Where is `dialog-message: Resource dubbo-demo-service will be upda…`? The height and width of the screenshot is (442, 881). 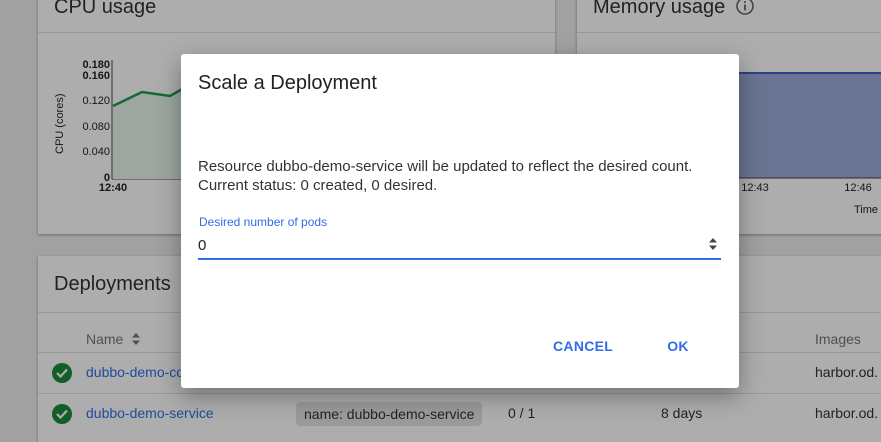
dialog-message: Resource dubbo-demo-service will be upda… is located at coordinates (445, 176).